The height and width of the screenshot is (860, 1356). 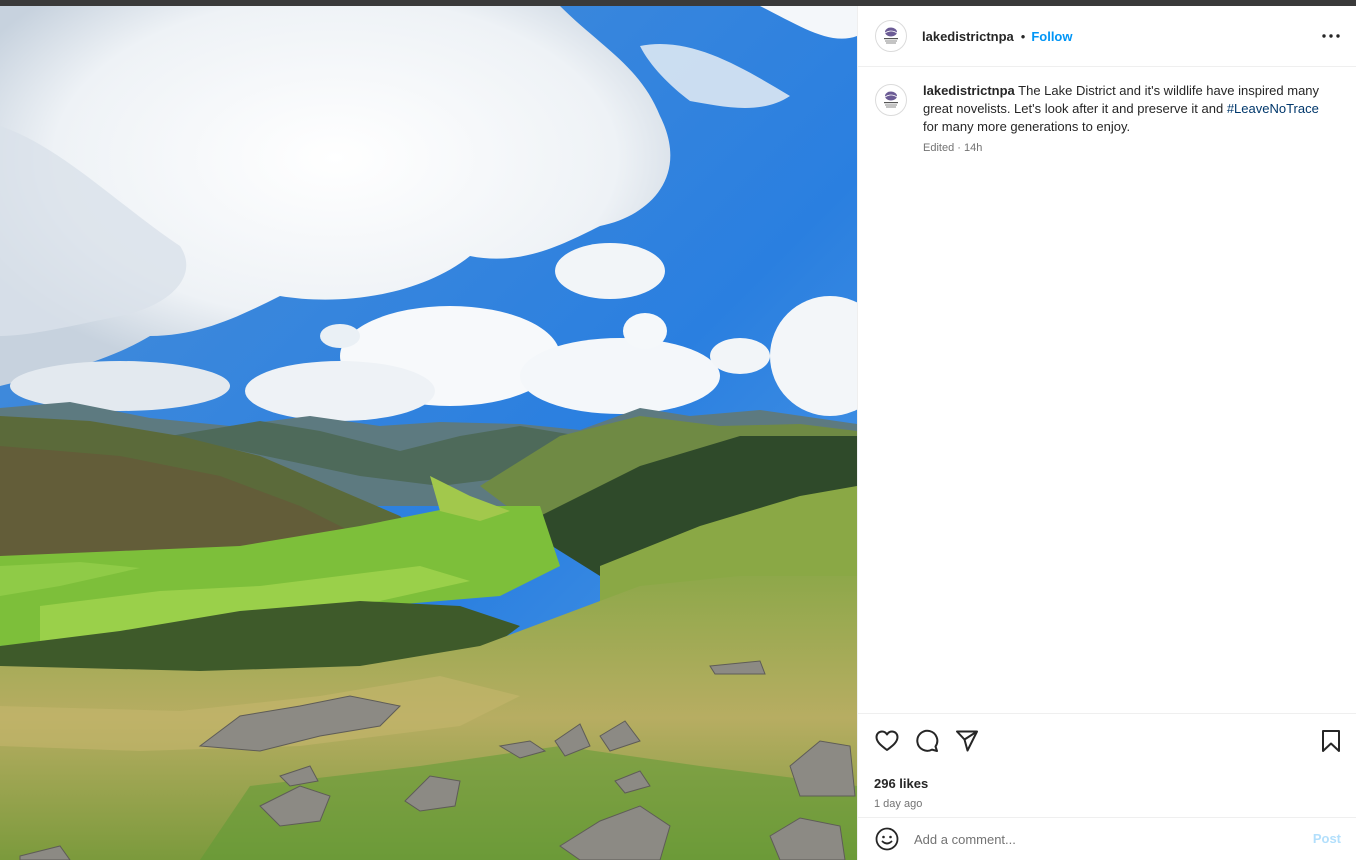 I want to click on heart-icon, so click(x=887, y=740).